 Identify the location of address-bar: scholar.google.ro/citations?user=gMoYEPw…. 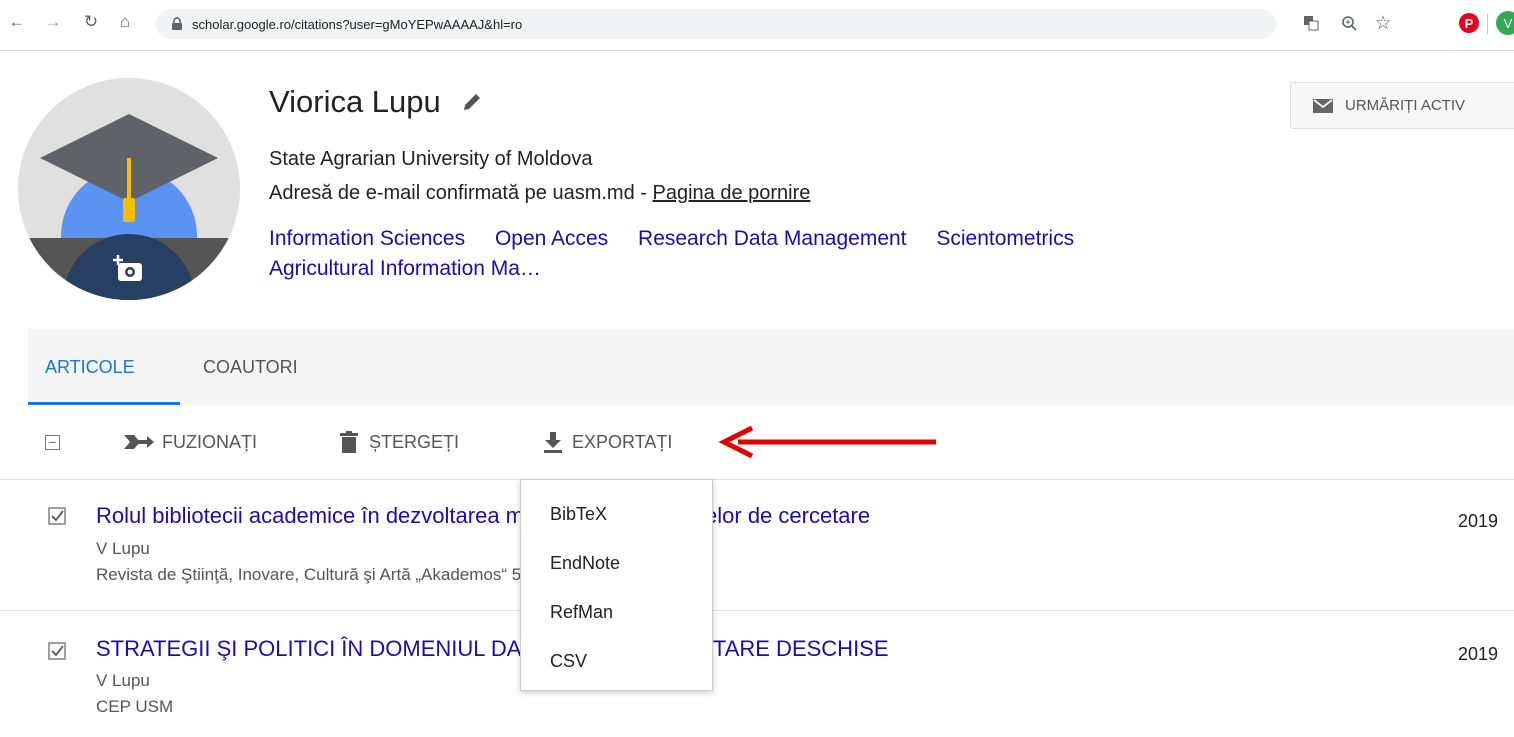
(716, 24).